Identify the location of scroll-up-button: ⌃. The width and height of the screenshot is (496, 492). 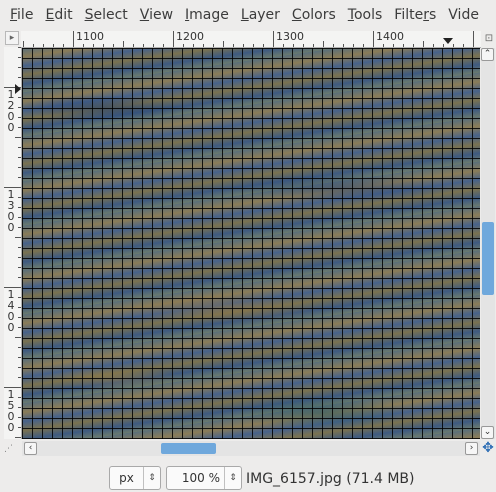
(487, 54).